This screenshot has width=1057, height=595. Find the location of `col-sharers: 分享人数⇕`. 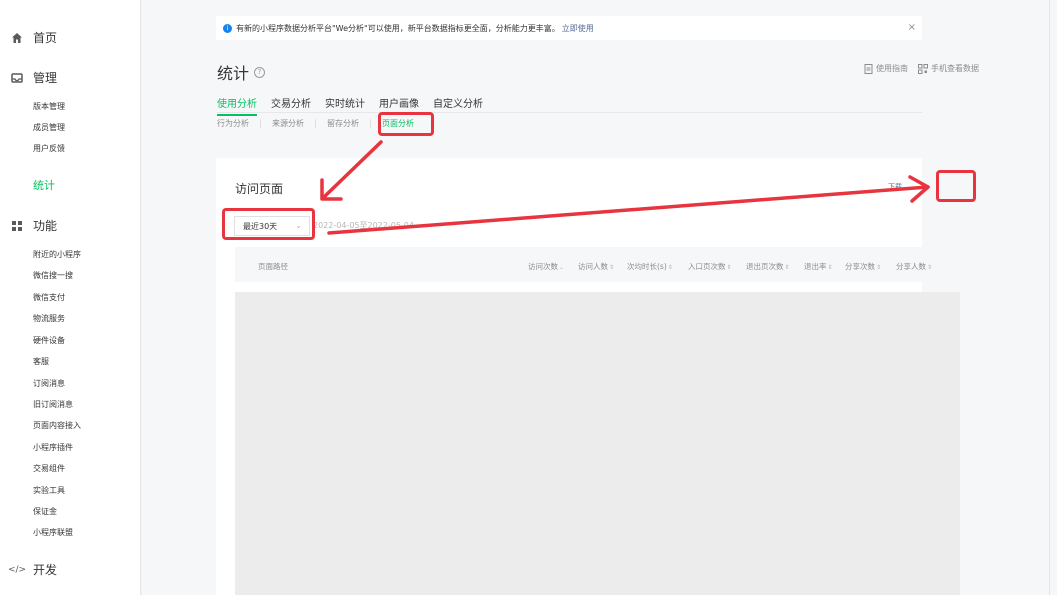

col-sharers: 分享人数⇕ is located at coordinates (914, 266).